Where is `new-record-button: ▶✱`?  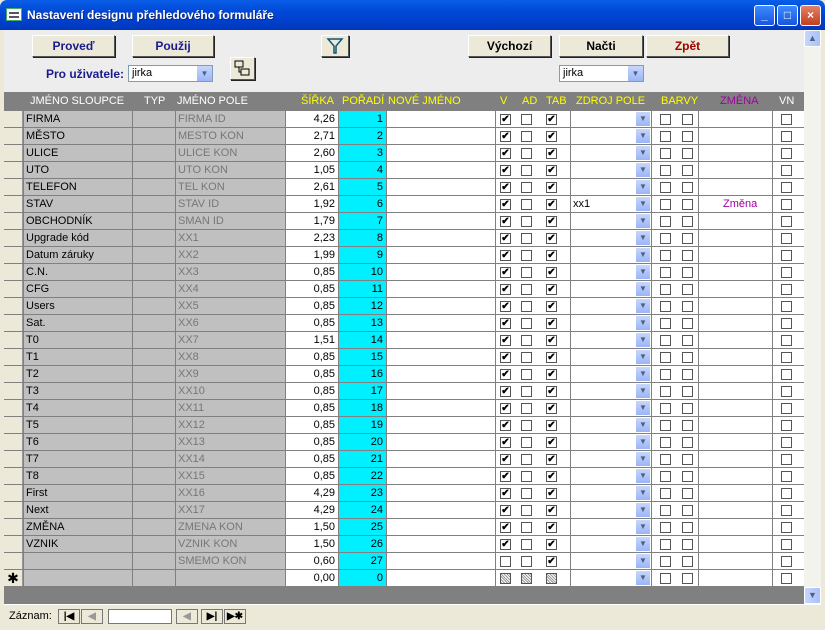 new-record-button: ▶✱ is located at coordinates (235, 616).